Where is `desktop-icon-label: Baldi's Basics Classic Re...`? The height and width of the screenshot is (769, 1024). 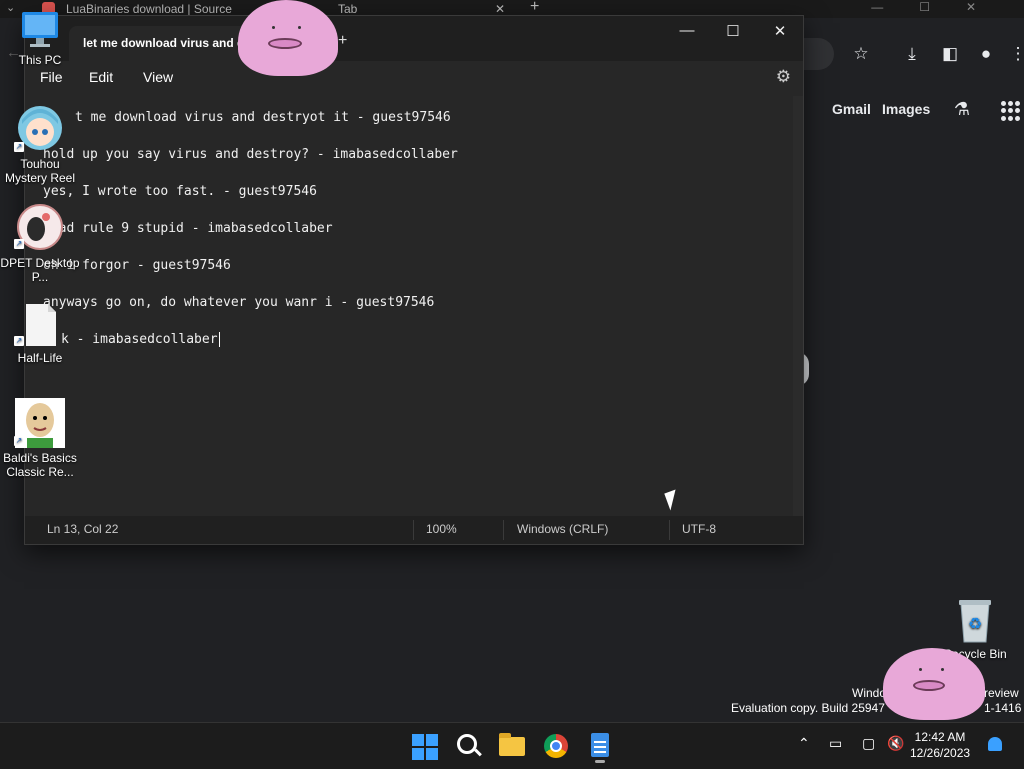
desktop-icon-label: Baldi's Basics Classic Re... is located at coordinates (40, 465).